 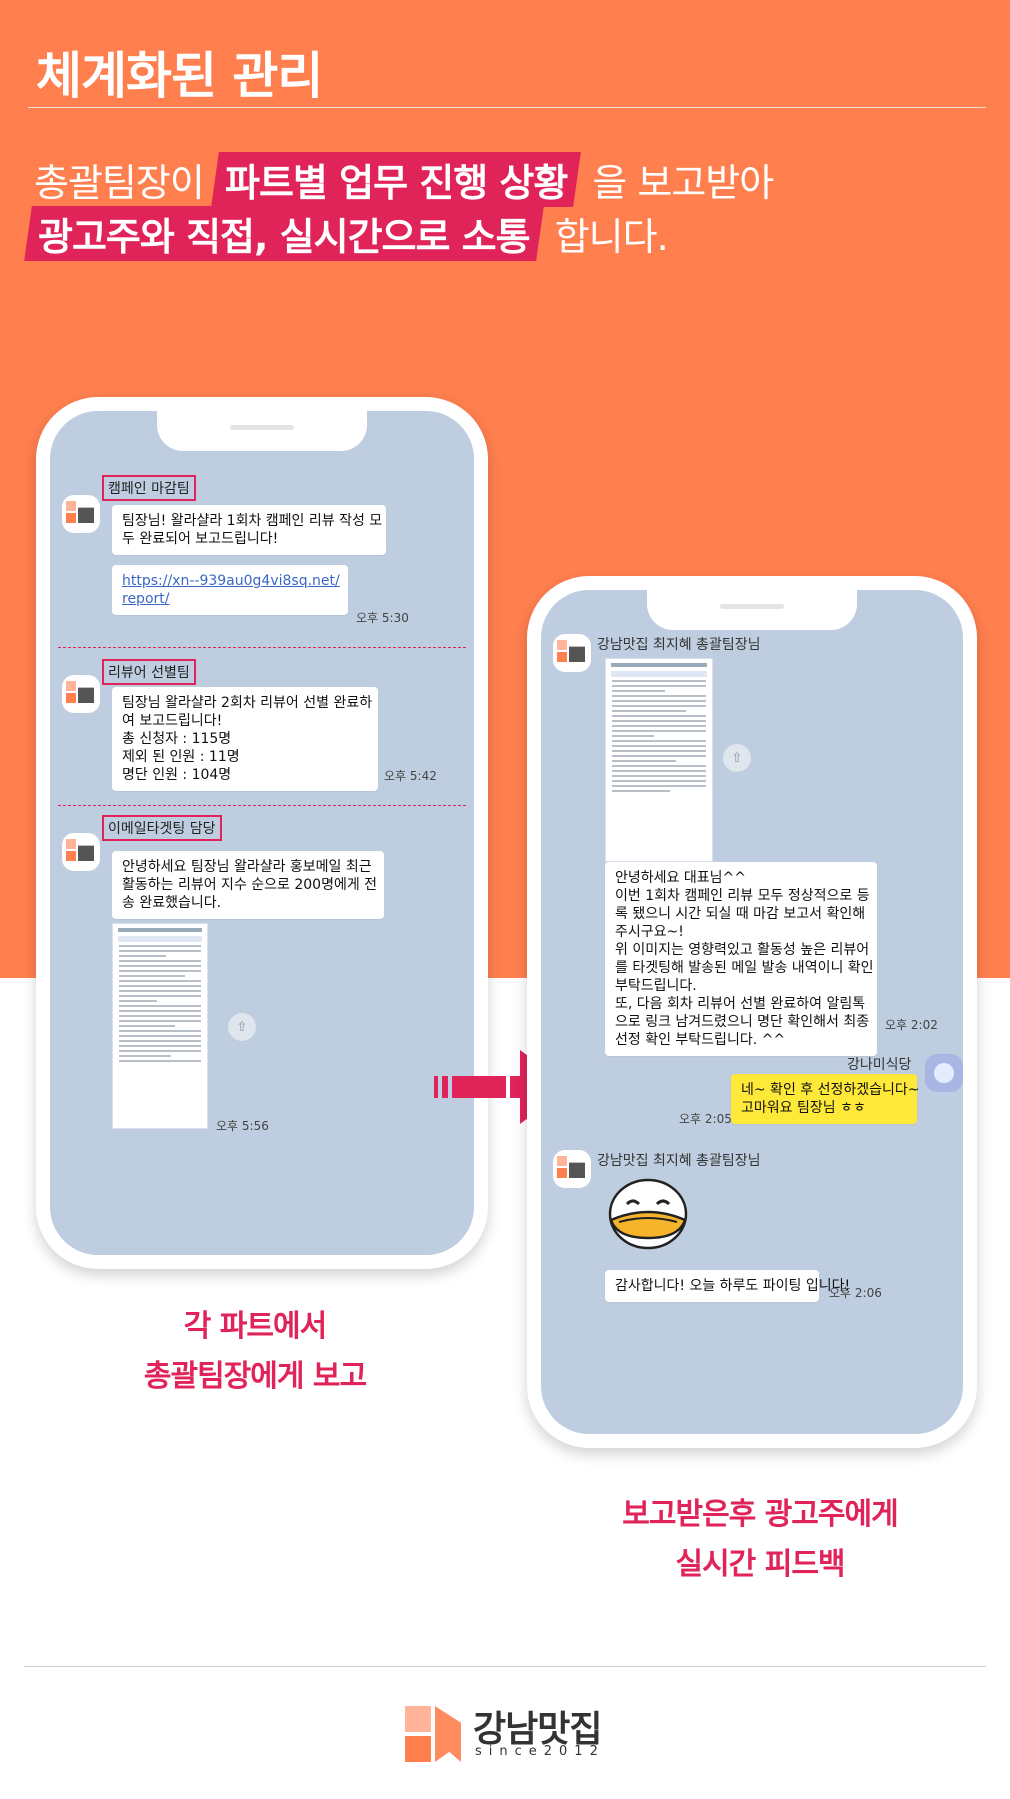 I want to click on message-time: 오후 5:56, so click(x=242, y=1126).